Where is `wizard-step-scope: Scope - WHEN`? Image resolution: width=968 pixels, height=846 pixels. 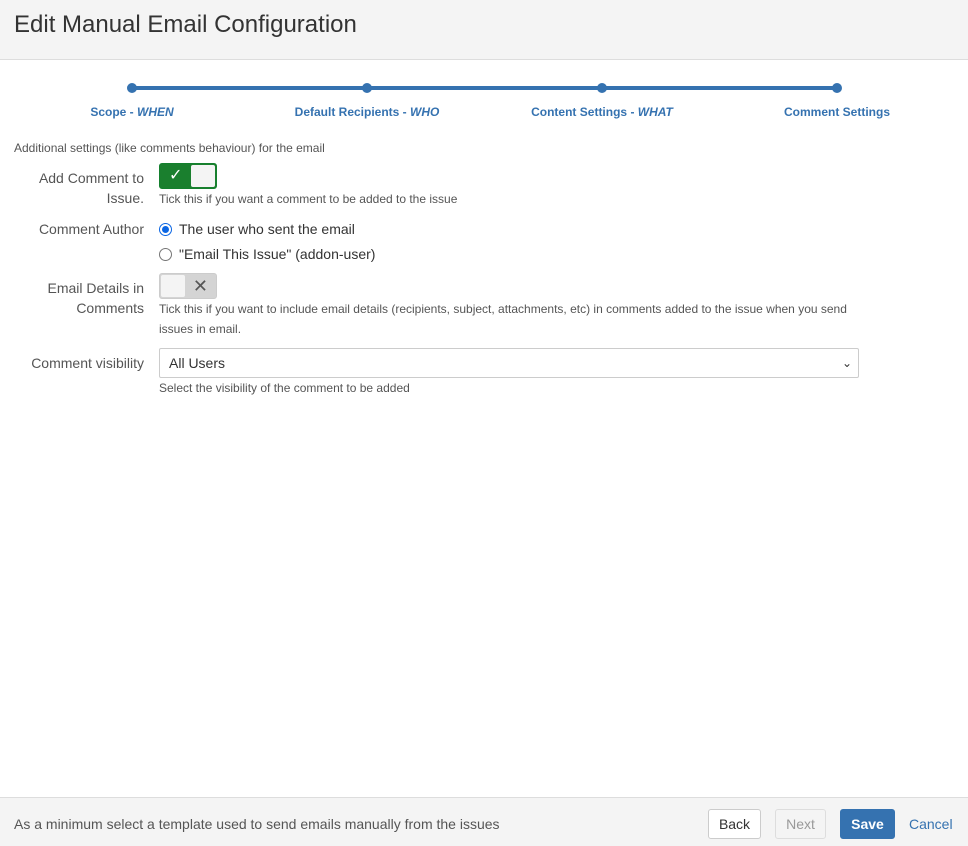
wizard-step-scope: Scope - WHEN is located at coordinates (131, 112).